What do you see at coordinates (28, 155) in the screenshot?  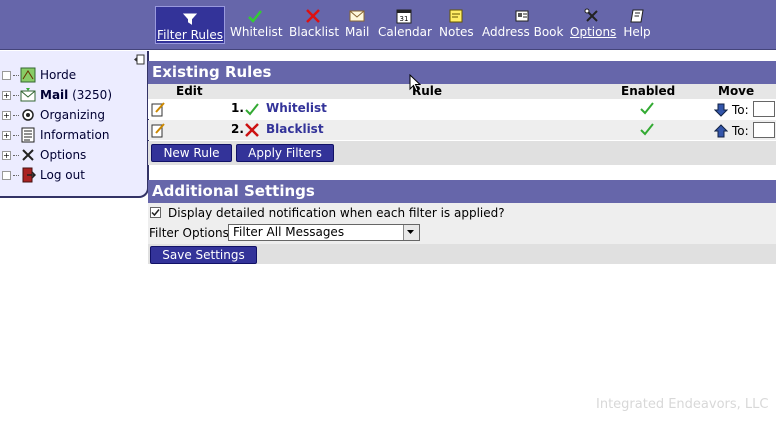 I see `options-icon` at bounding box center [28, 155].